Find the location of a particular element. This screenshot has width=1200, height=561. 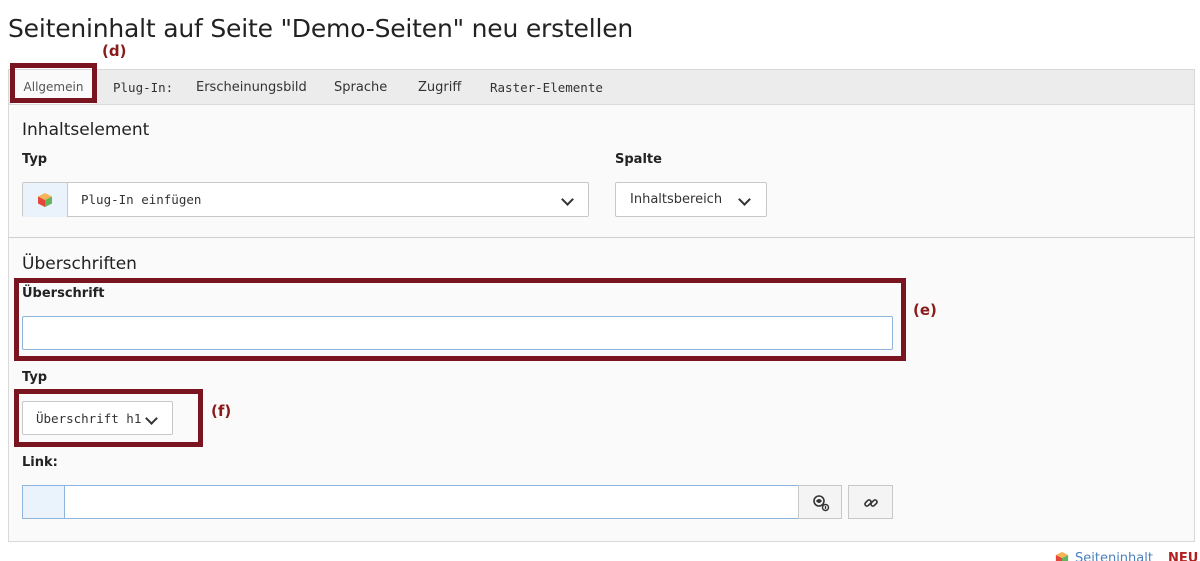

tab-raster-elemente: Raster-Elemente is located at coordinates (546, 88).